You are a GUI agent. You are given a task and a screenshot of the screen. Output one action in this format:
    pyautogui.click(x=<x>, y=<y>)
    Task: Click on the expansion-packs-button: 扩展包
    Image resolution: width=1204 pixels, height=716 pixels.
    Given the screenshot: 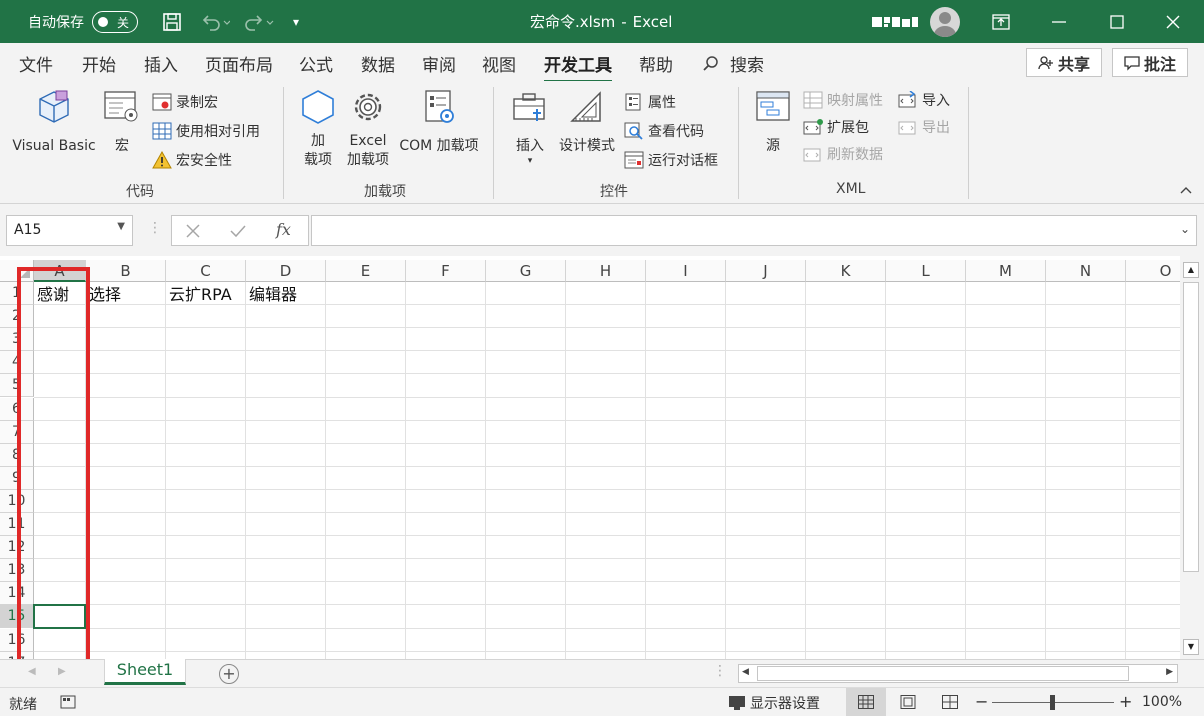 What is the action you would take?
    pyautogui.click(x=836, y=127)
    